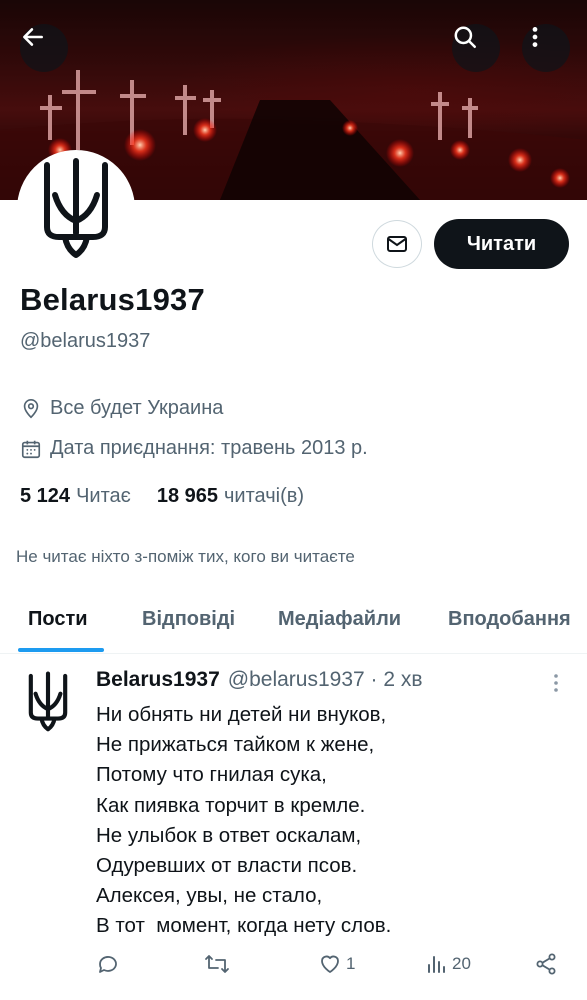  I want to click on tweet-avatar, so click(48, 703).